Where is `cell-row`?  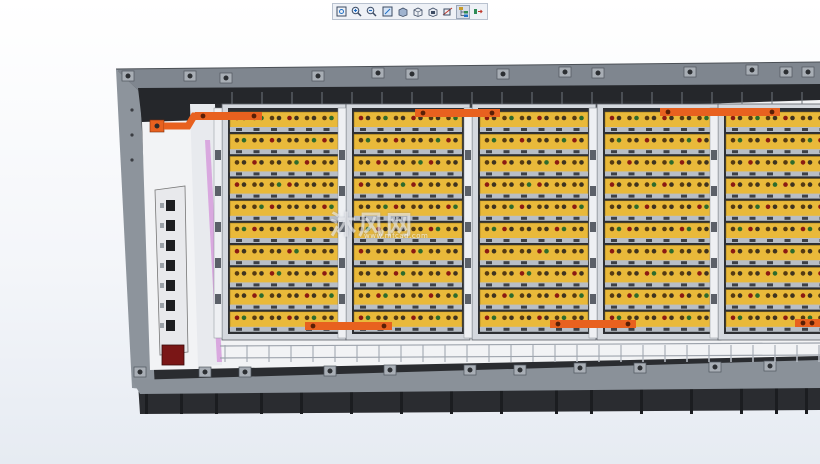 cell-row is located at coordinates (534, 253).